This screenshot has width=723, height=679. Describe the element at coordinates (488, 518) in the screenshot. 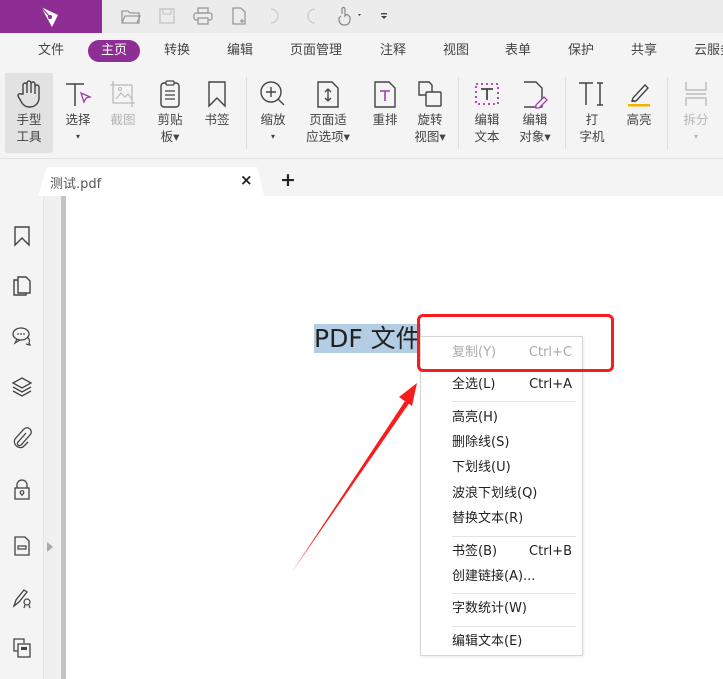

I see `menu-item-label: 替换文本(R)` at that location.